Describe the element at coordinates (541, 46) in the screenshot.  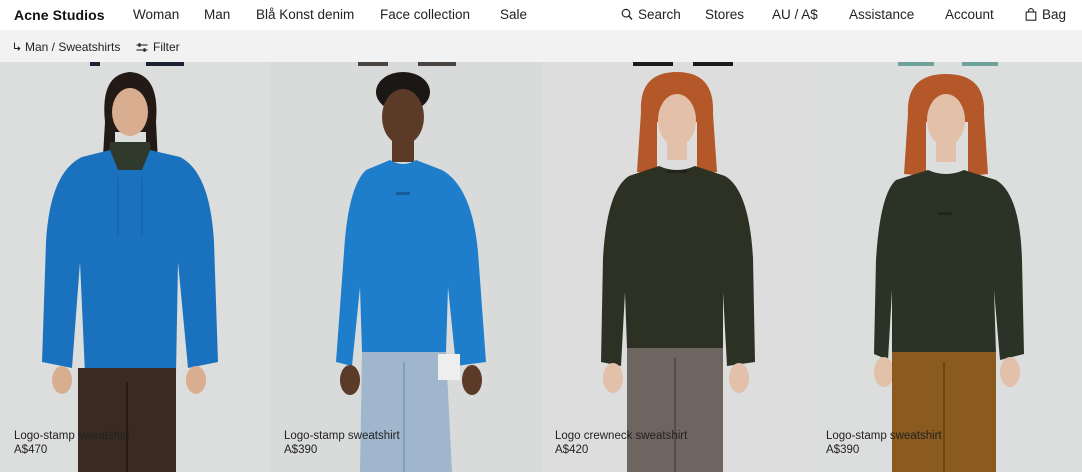
I see `category-toolbar: Man / Sweatshirts Filter` at that location.